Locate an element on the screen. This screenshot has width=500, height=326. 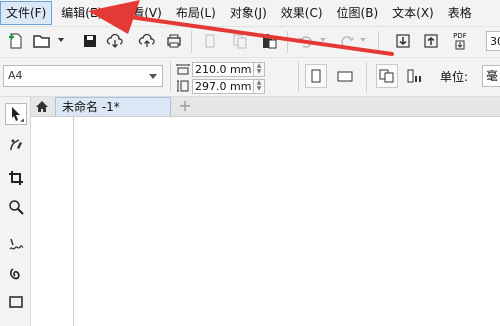
all-pages-icon is located at coordinates (386, 76).